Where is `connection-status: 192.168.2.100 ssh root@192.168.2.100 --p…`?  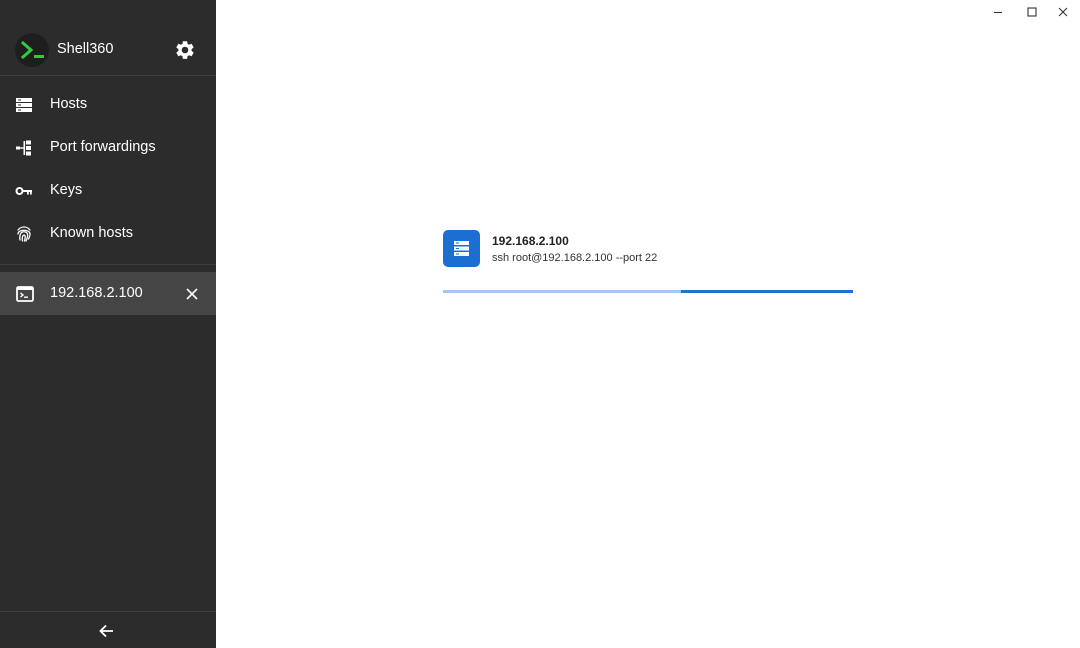 connection-status: 192.168.2.100 ssh root@192.168.2.100 --p… is located at coordinates (648, 262).